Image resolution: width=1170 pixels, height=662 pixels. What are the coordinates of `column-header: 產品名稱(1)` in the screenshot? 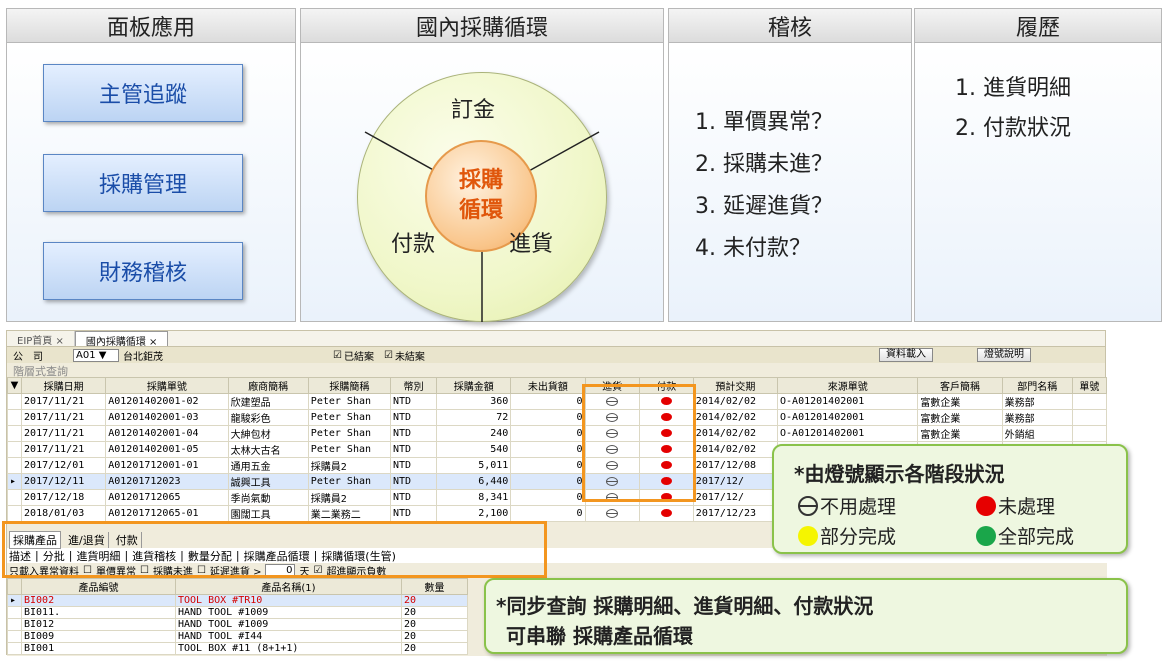 It's located at (288, 586).